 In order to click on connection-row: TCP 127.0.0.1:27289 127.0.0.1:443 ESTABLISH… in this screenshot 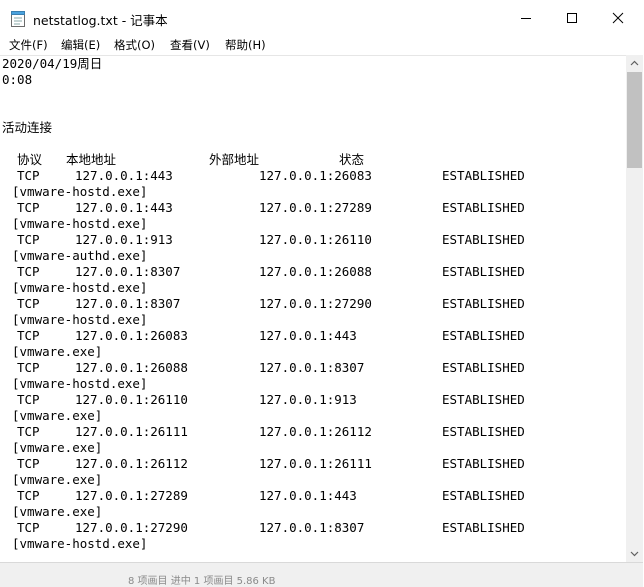, I will do `click(300, 496)`.